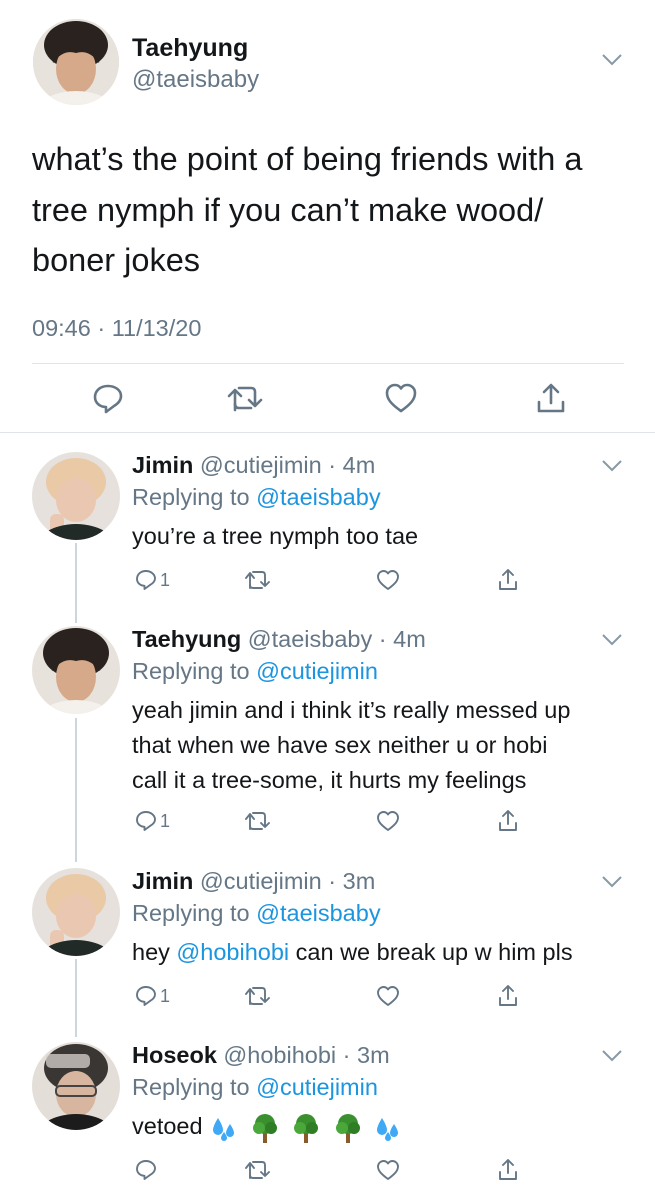  I want to click on reply-header: Taehyung @taeisbaby · 4m, so click(279, 639).